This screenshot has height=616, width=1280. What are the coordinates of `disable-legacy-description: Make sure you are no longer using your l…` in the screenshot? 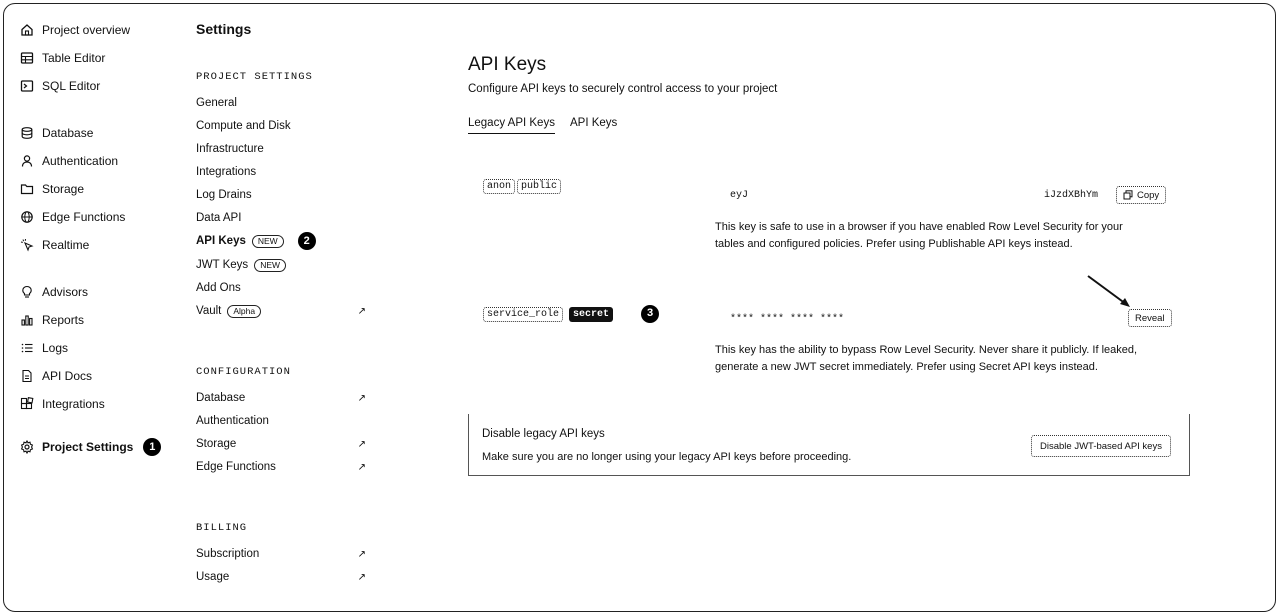 It's located at (667, 457).